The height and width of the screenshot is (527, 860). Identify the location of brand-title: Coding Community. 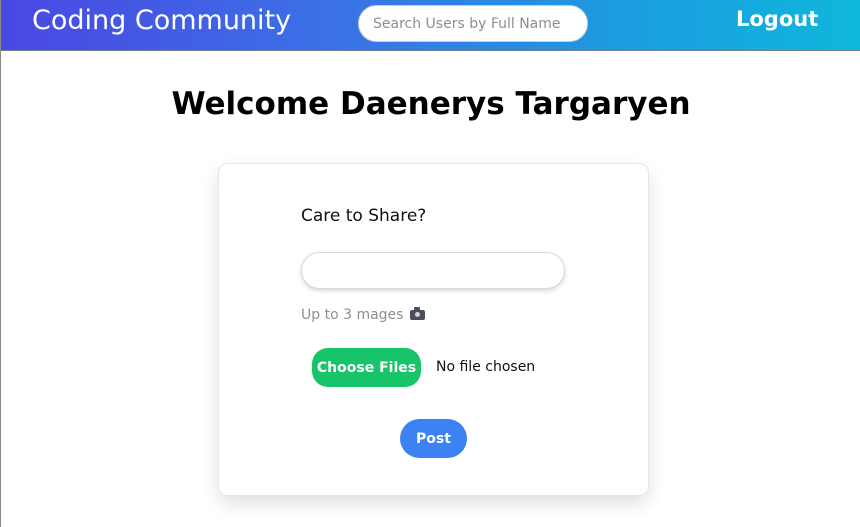
(161, 20).